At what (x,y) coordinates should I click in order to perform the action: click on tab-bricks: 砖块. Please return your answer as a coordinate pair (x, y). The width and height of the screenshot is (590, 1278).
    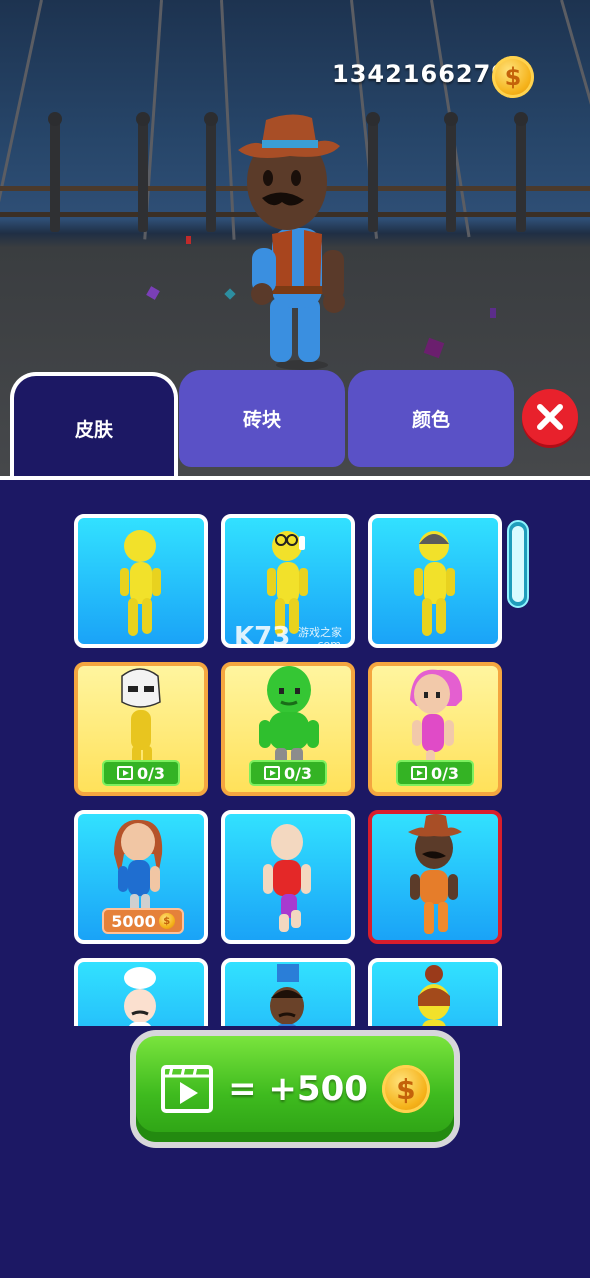
    Looking at the image, I should click on (262, 418).